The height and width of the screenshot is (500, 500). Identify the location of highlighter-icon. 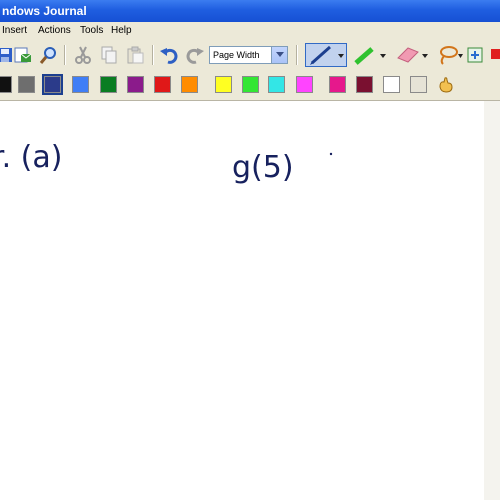
(370, 56).